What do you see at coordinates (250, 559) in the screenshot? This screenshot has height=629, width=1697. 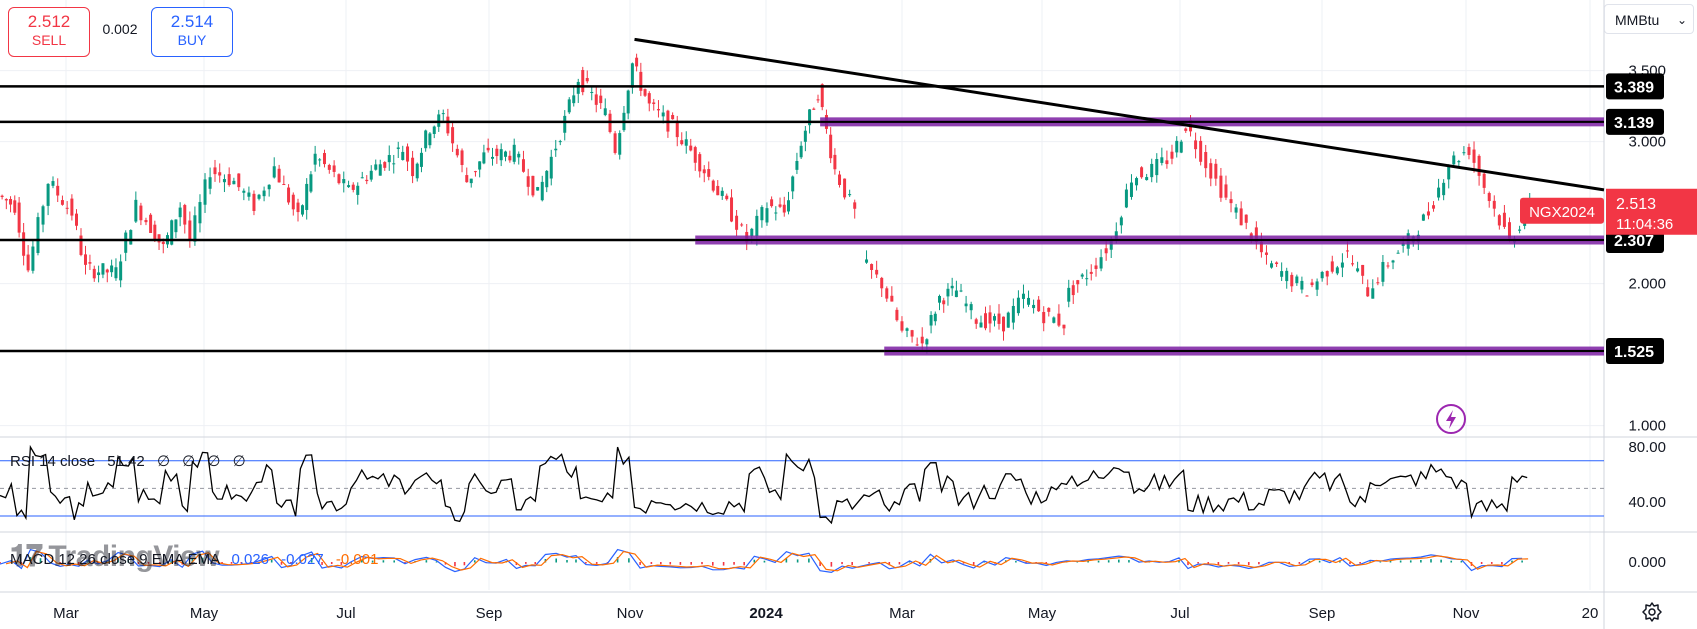 I see `macd-value-1: 0.026` at bounding box center [250, 559].